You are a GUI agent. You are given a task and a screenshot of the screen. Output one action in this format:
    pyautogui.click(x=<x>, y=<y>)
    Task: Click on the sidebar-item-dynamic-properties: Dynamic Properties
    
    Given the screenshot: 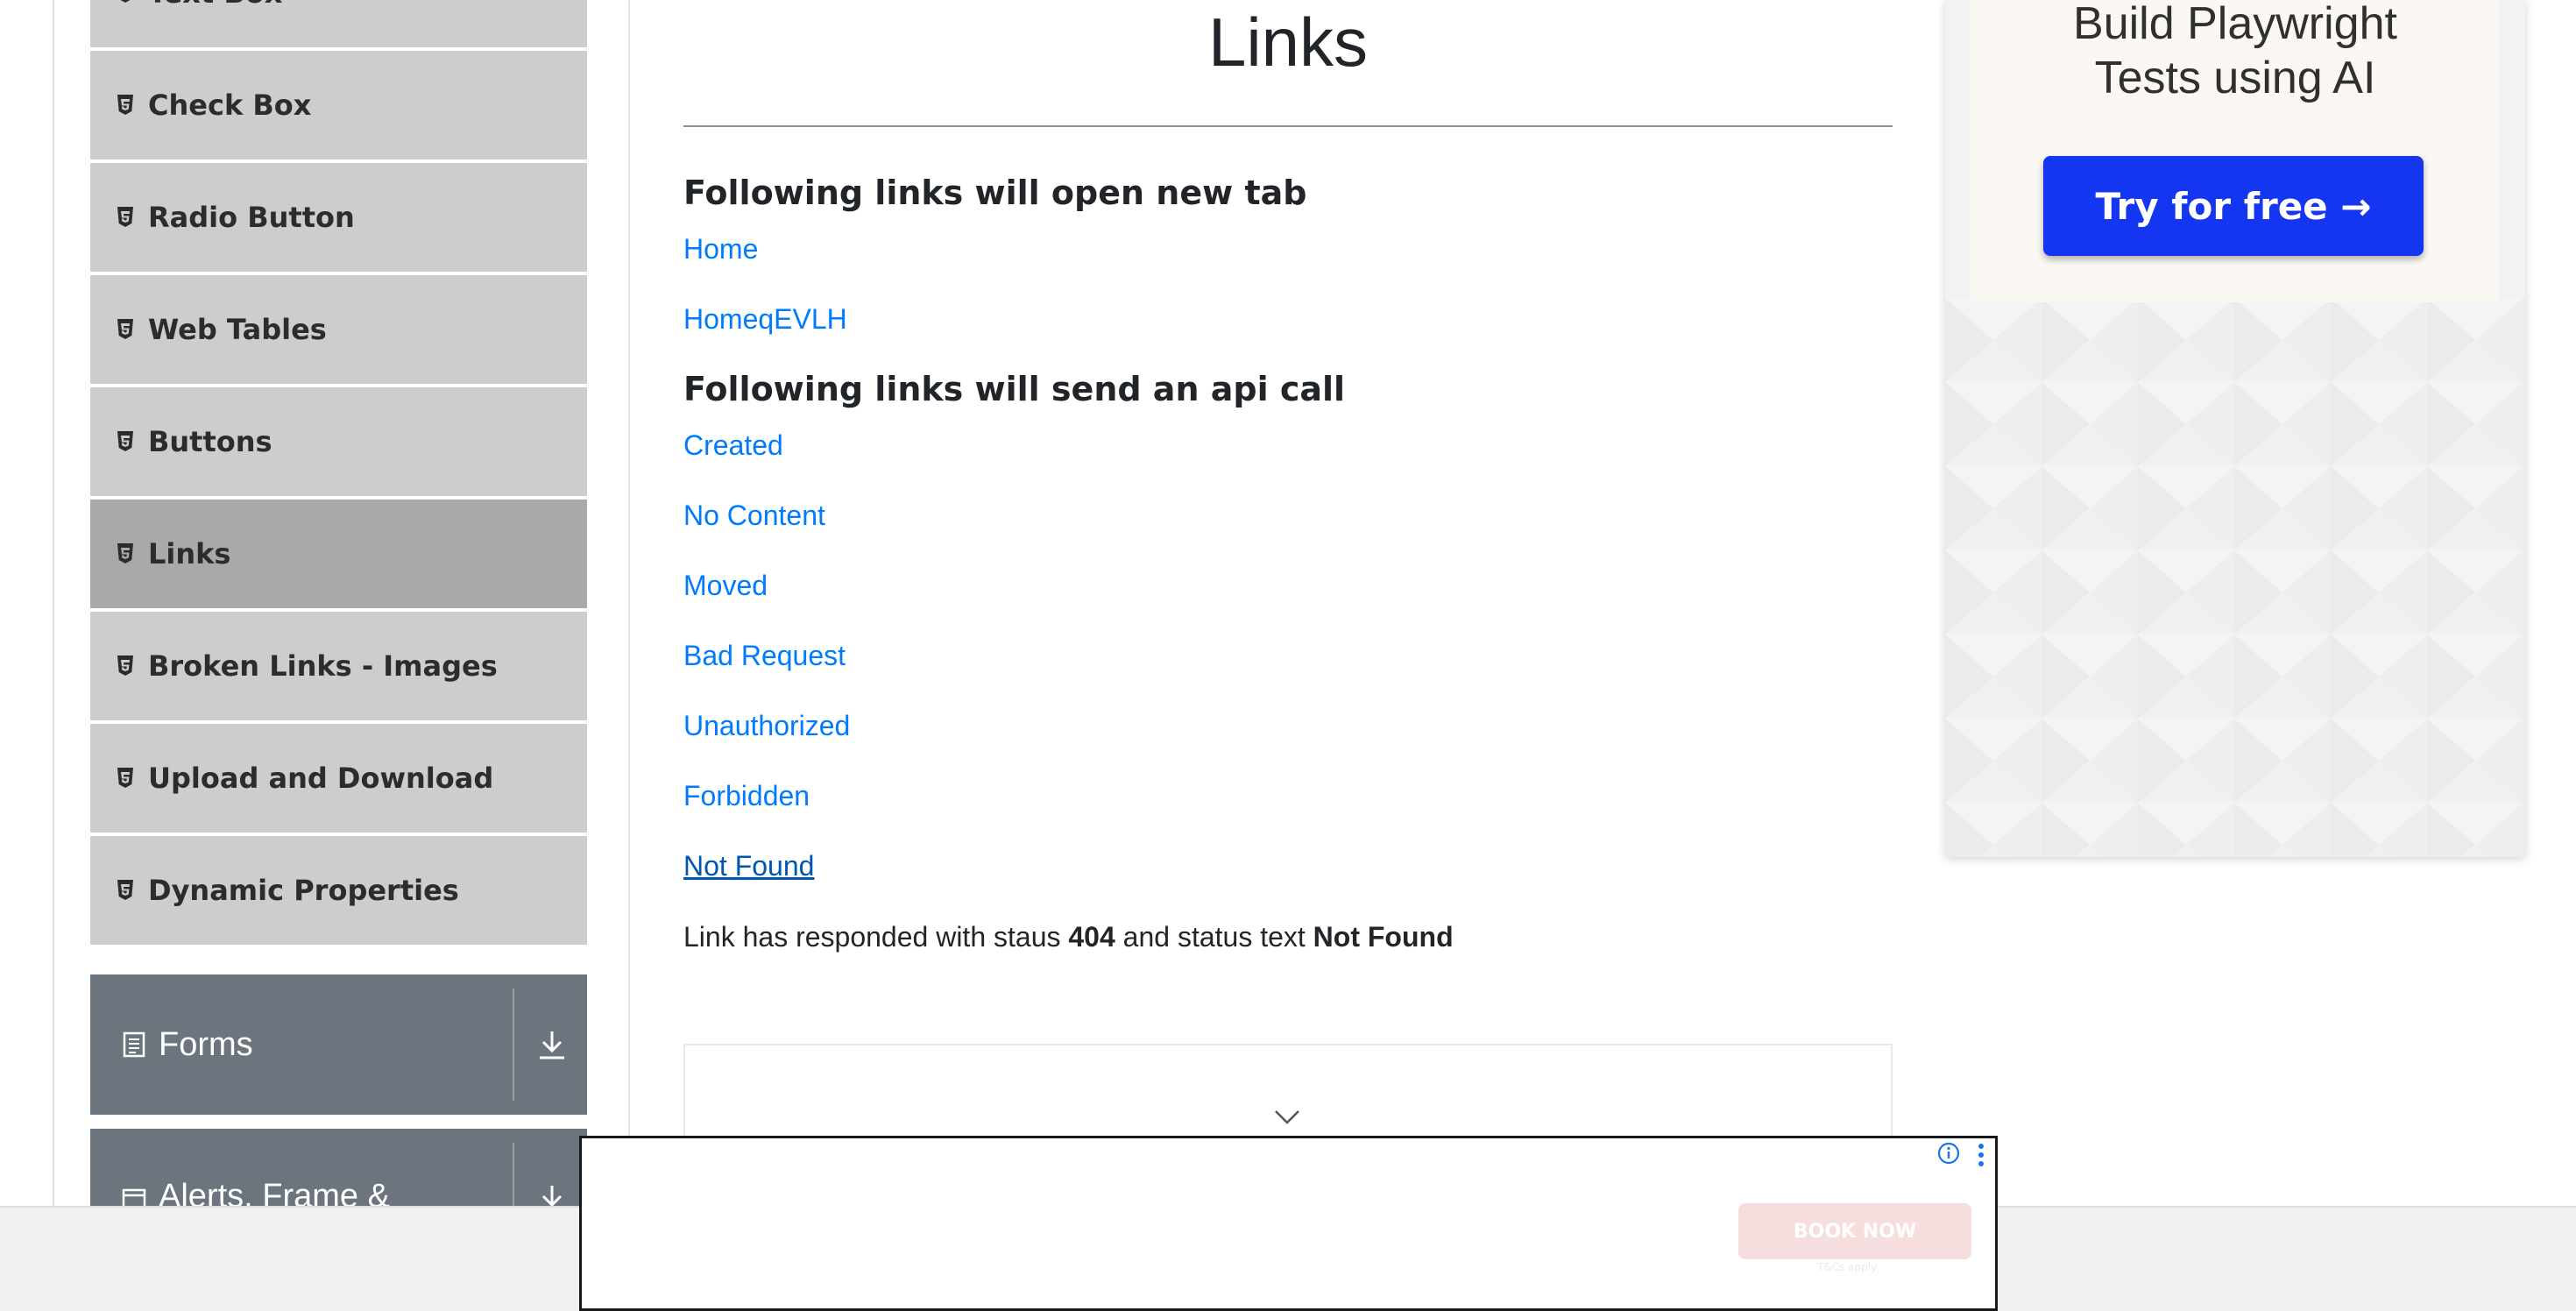 What is the action you would take?
    pyautogui.click(x=338, y=891)
    